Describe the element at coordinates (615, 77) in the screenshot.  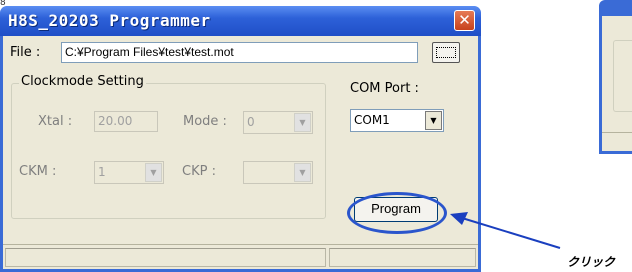
I see `background-window` at that location.